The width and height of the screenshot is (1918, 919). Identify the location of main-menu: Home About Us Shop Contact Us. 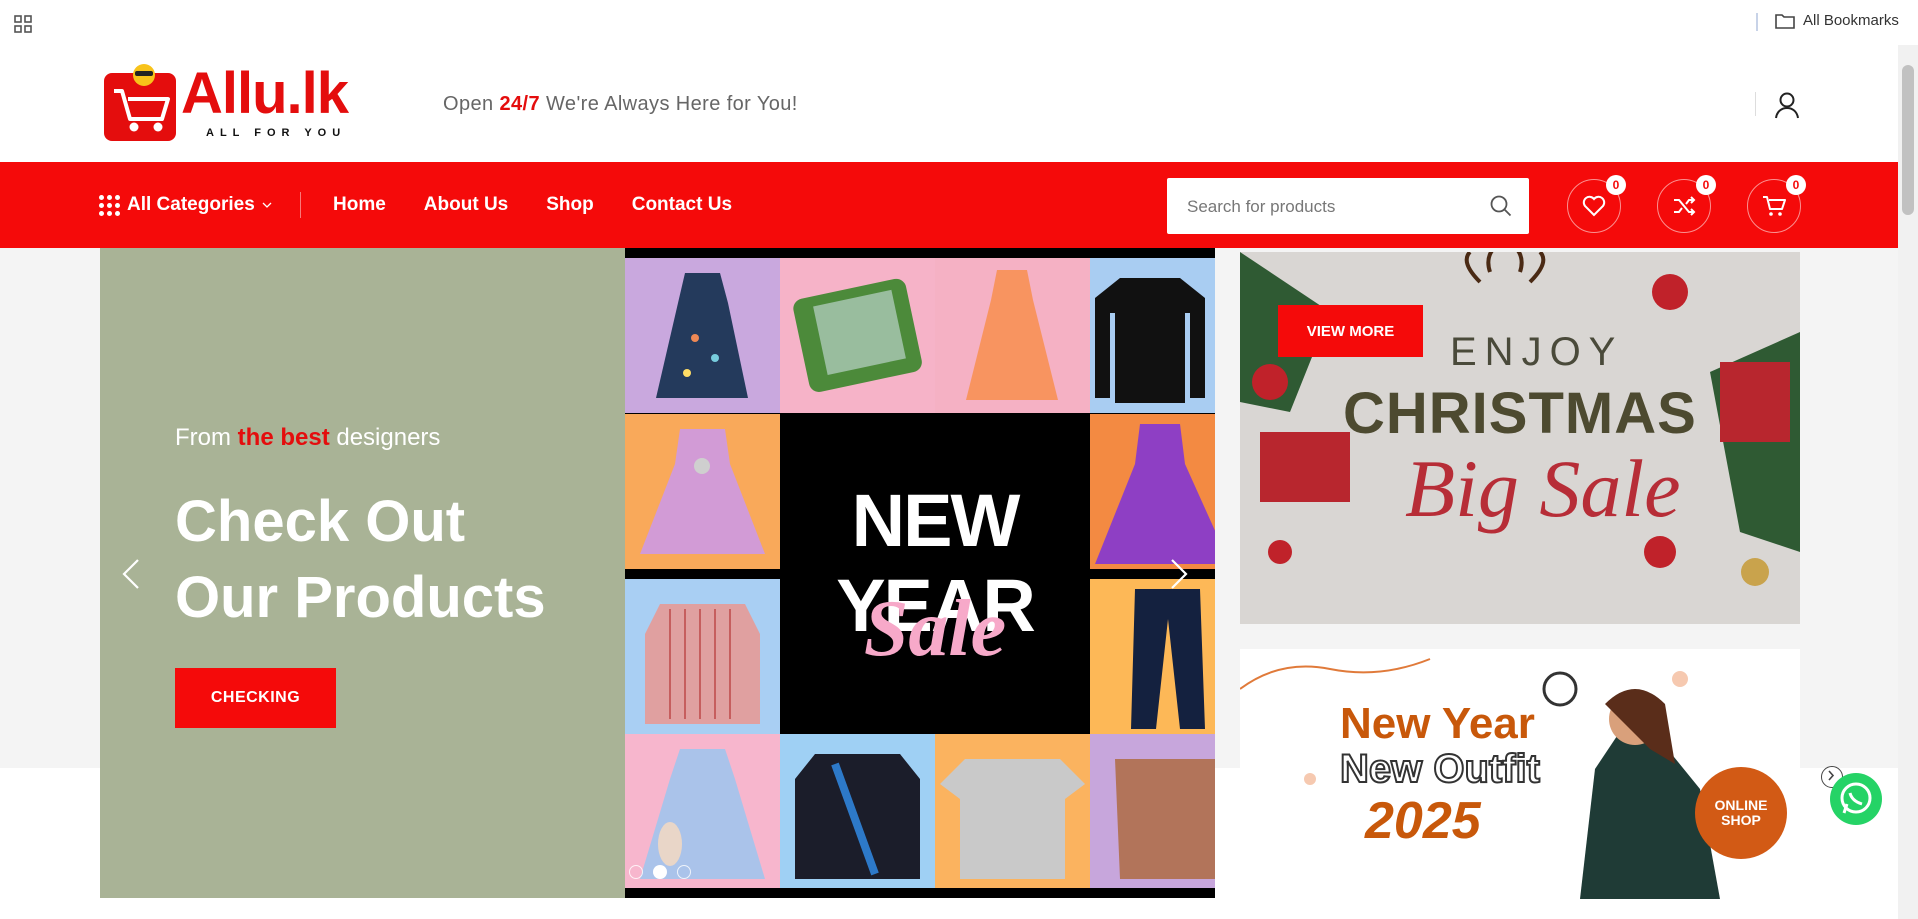
(532, 205).